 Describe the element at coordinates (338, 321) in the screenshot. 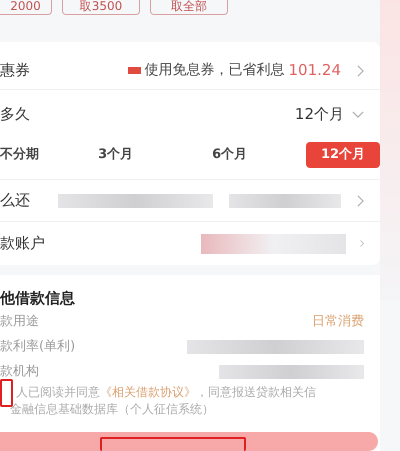

I see `field-value: 日常消费` at that location.